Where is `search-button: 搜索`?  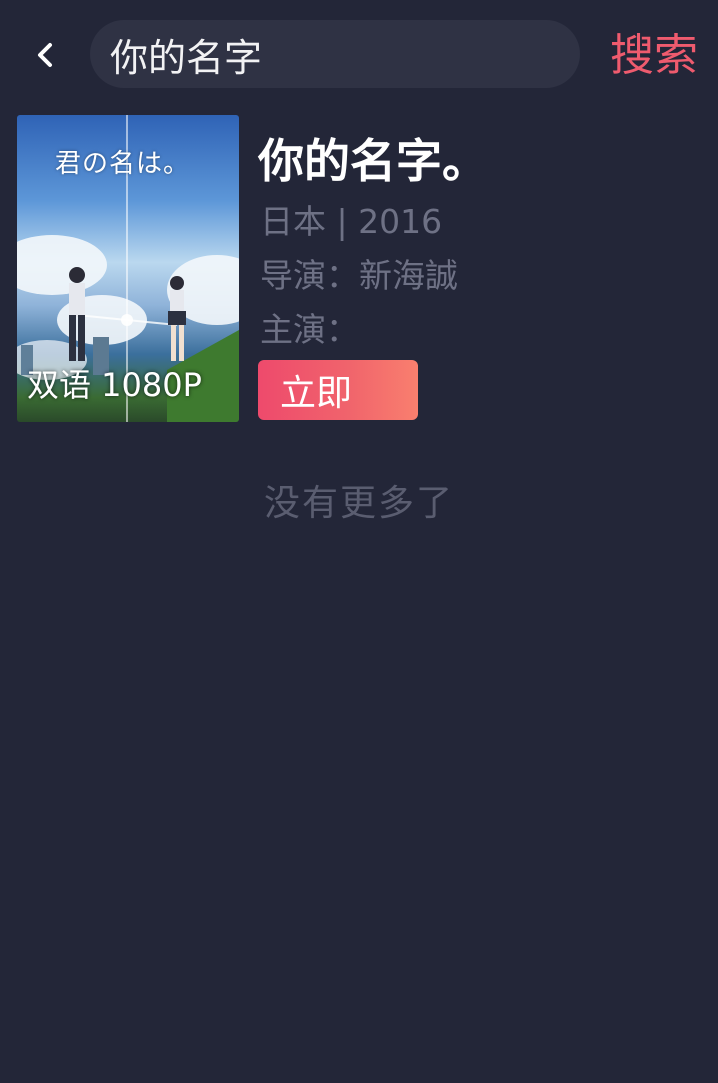
search-button: 搜索 is located at coordinates (654, 56).